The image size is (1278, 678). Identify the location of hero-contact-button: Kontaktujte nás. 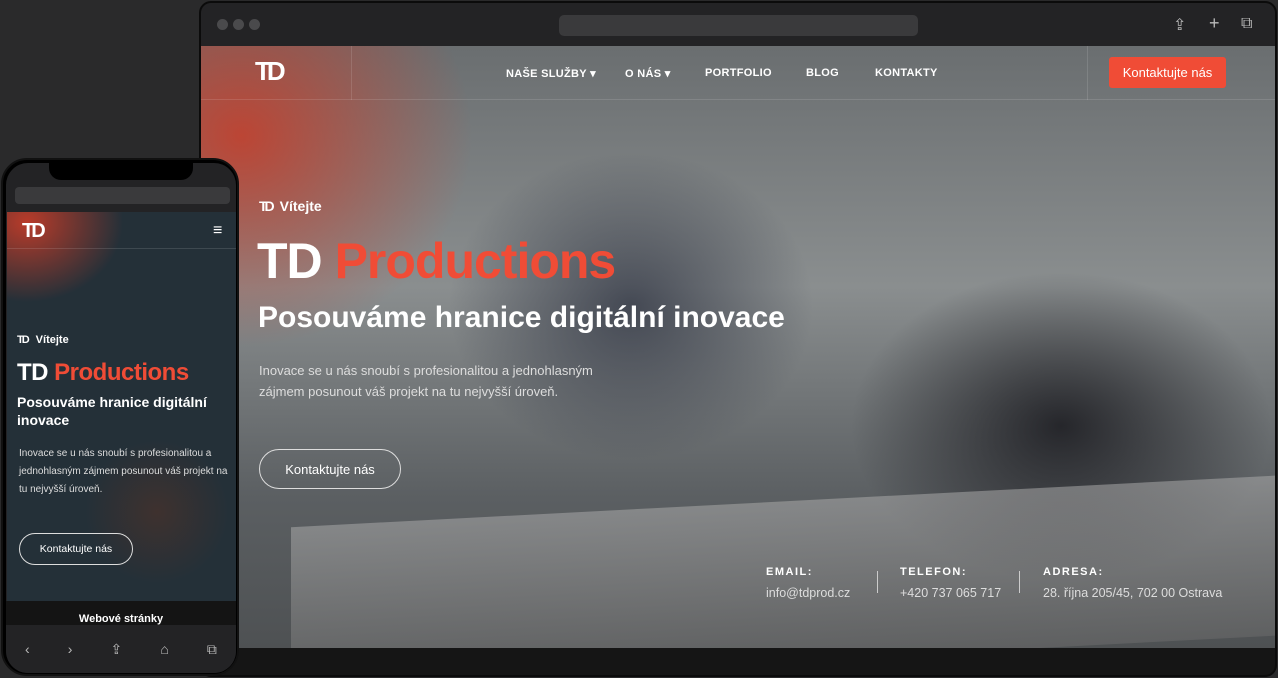
(330, 469).